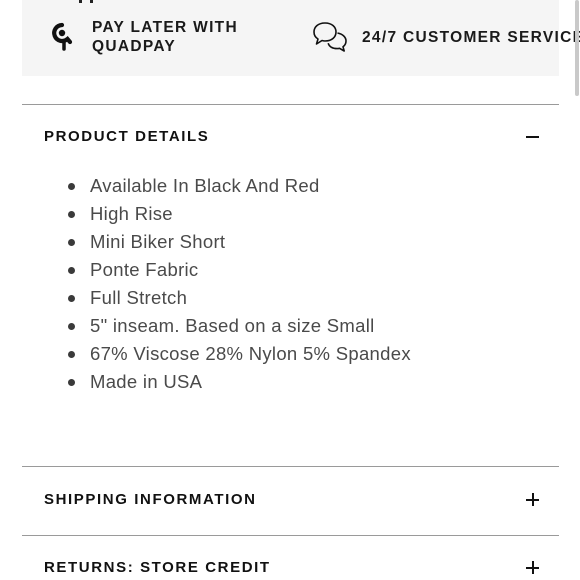 The width and height of the screenshot is (580, 580). I want to click on product-details-header: PRODUCT DETAILS, so click(291, 136).